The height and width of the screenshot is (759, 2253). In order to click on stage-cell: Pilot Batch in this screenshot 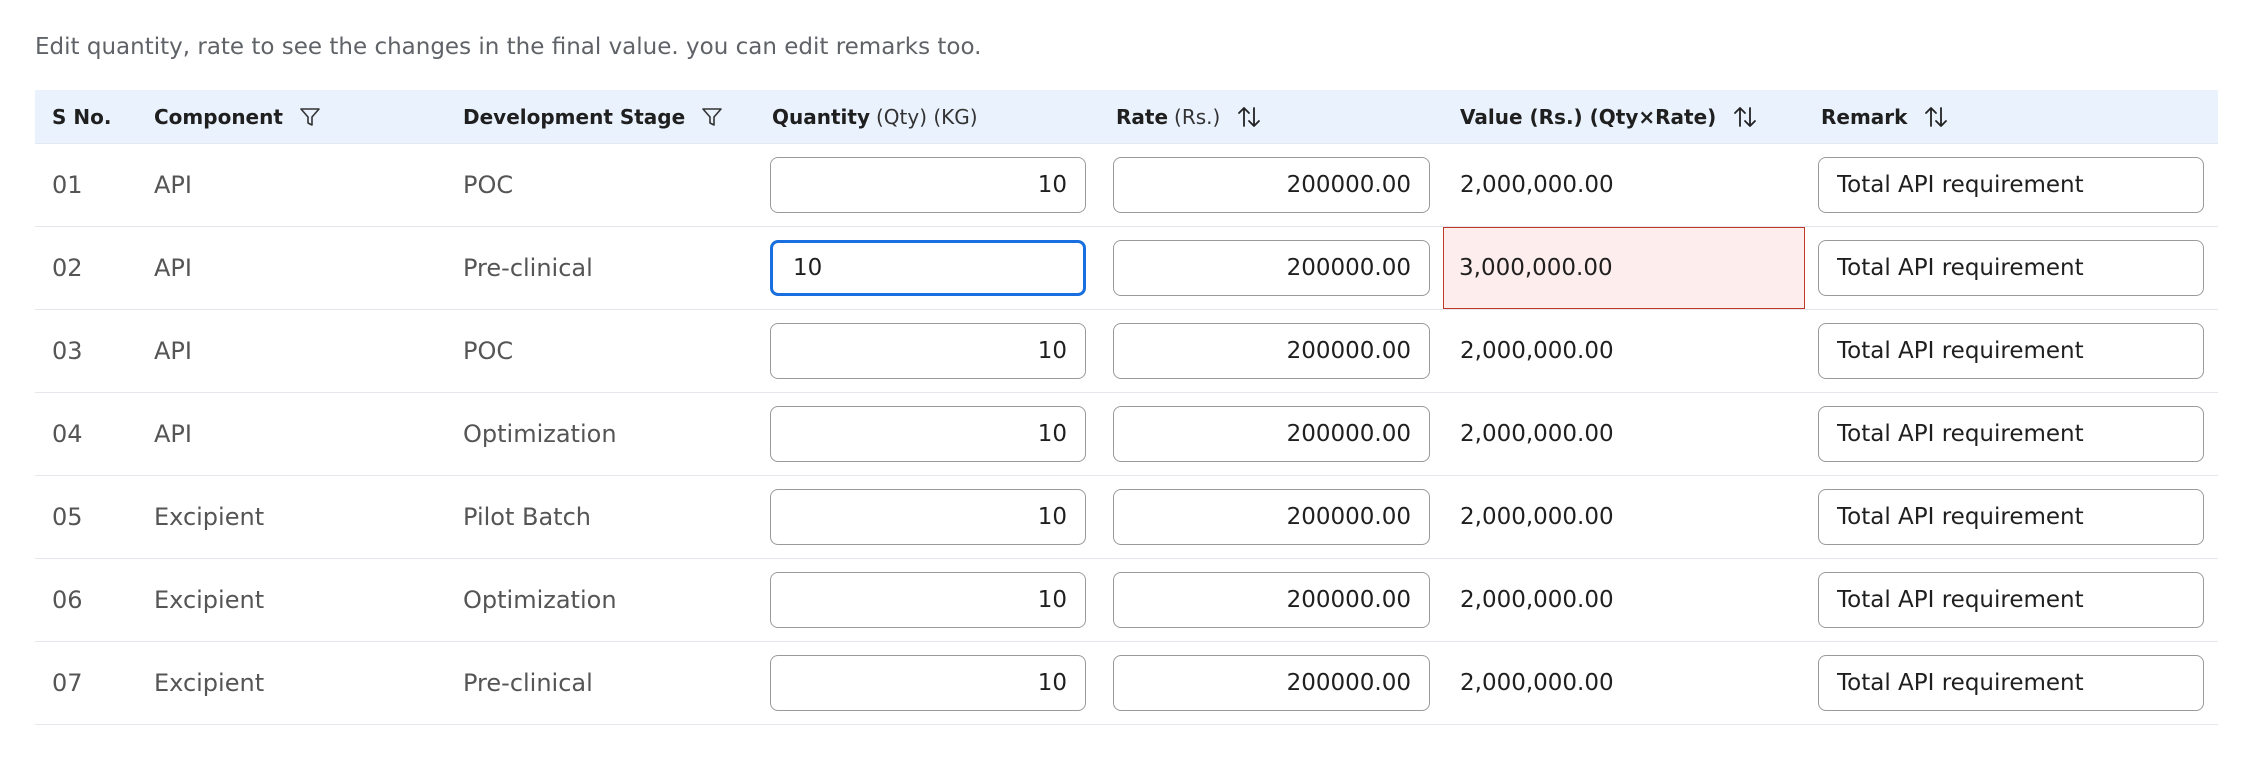, I will do `click(527, 517)`.